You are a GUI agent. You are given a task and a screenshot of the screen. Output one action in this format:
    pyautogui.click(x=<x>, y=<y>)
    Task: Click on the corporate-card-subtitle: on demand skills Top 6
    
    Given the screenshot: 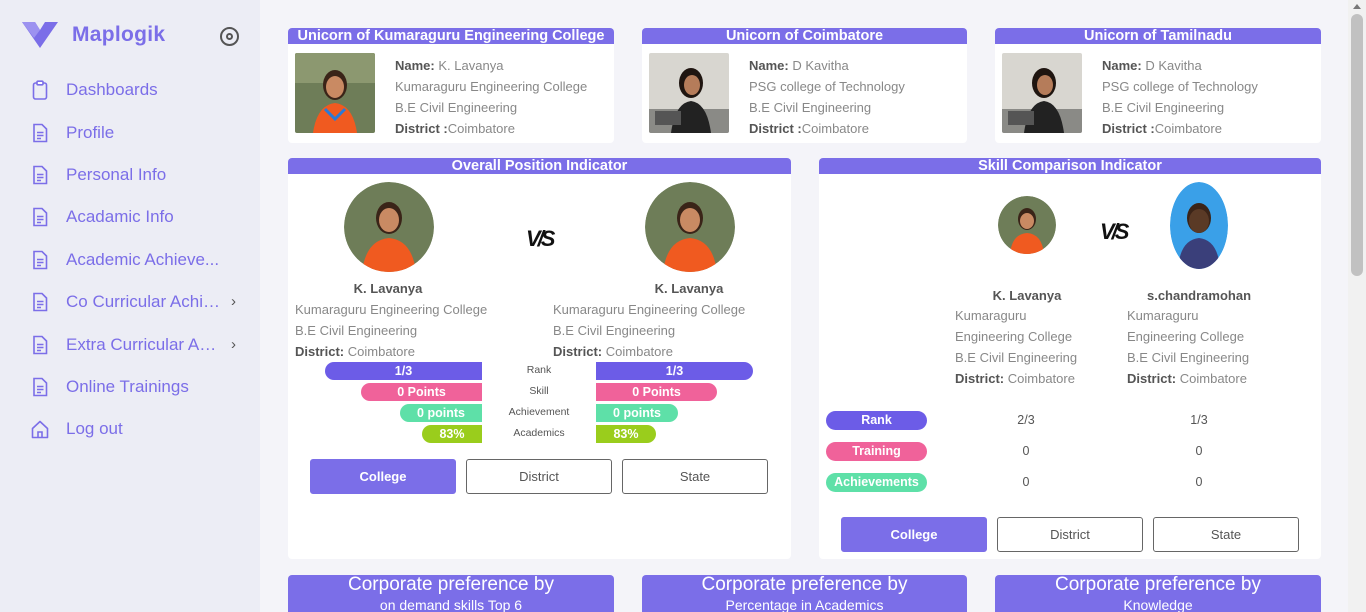 What is the action you would take?
    pyautogui.click(x=451, y=604)
    